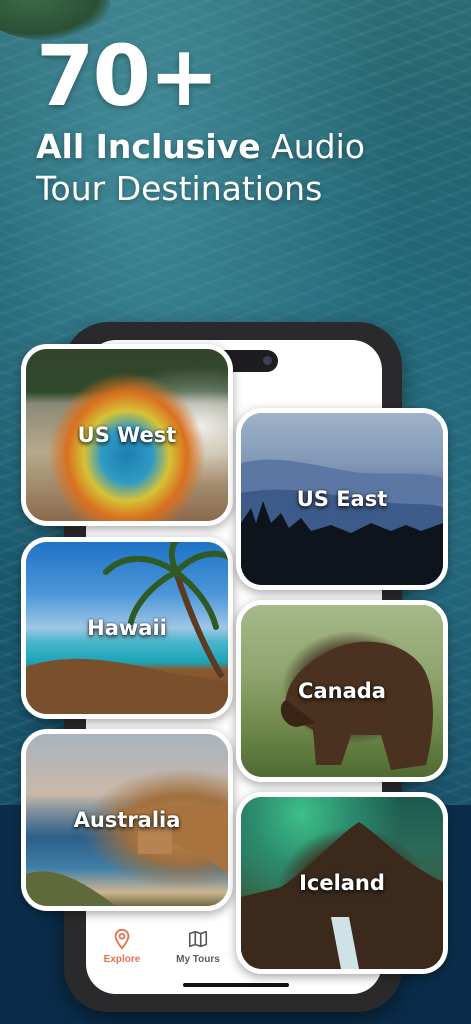  I want to click on tagline-bold: All Inclusive, so click(148, 146).